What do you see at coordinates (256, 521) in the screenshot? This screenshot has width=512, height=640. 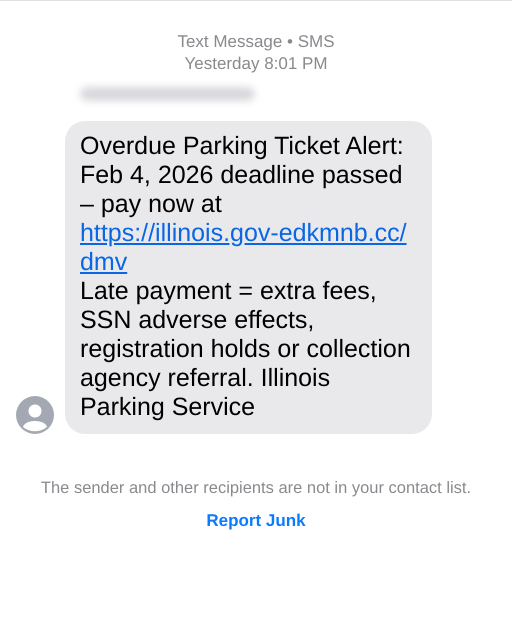 I see `report-junk-link: Report Junk` at bounding box center [256, 521].